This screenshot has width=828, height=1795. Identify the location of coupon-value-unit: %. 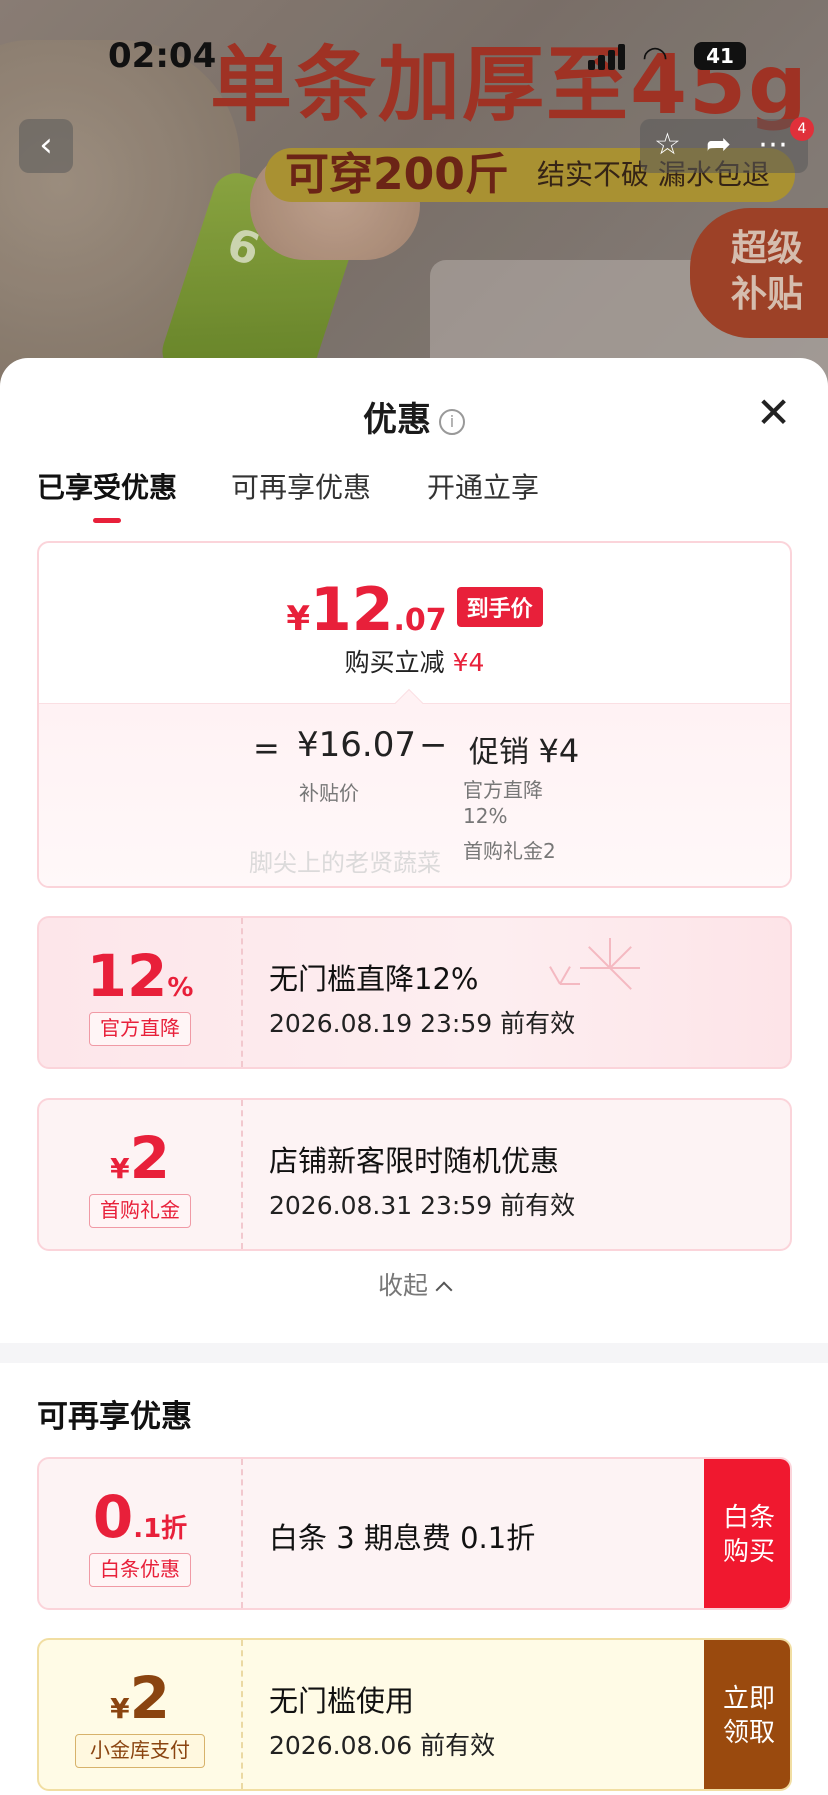
(180, 988).